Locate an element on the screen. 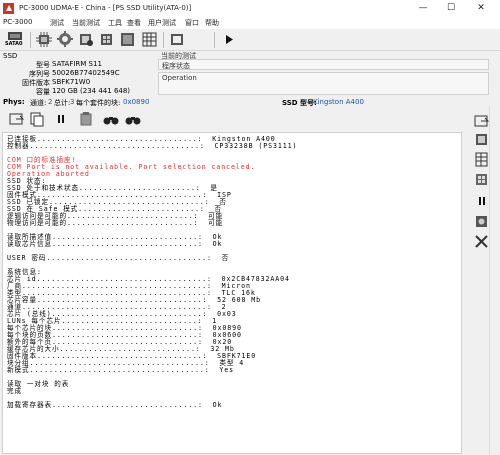 The image size is (500, 455). pause-button is located at coordinates (61, 119).